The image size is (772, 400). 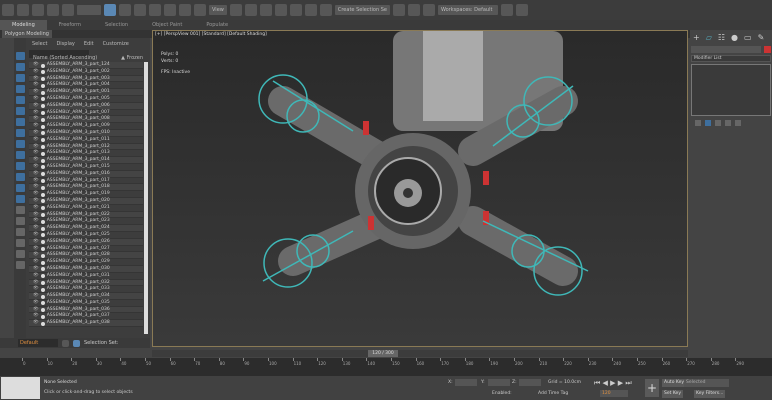 What do you see at coordinates (767, 49) in the screenshot?
I see `object-color-swatch` at bounding box center [767, 49].